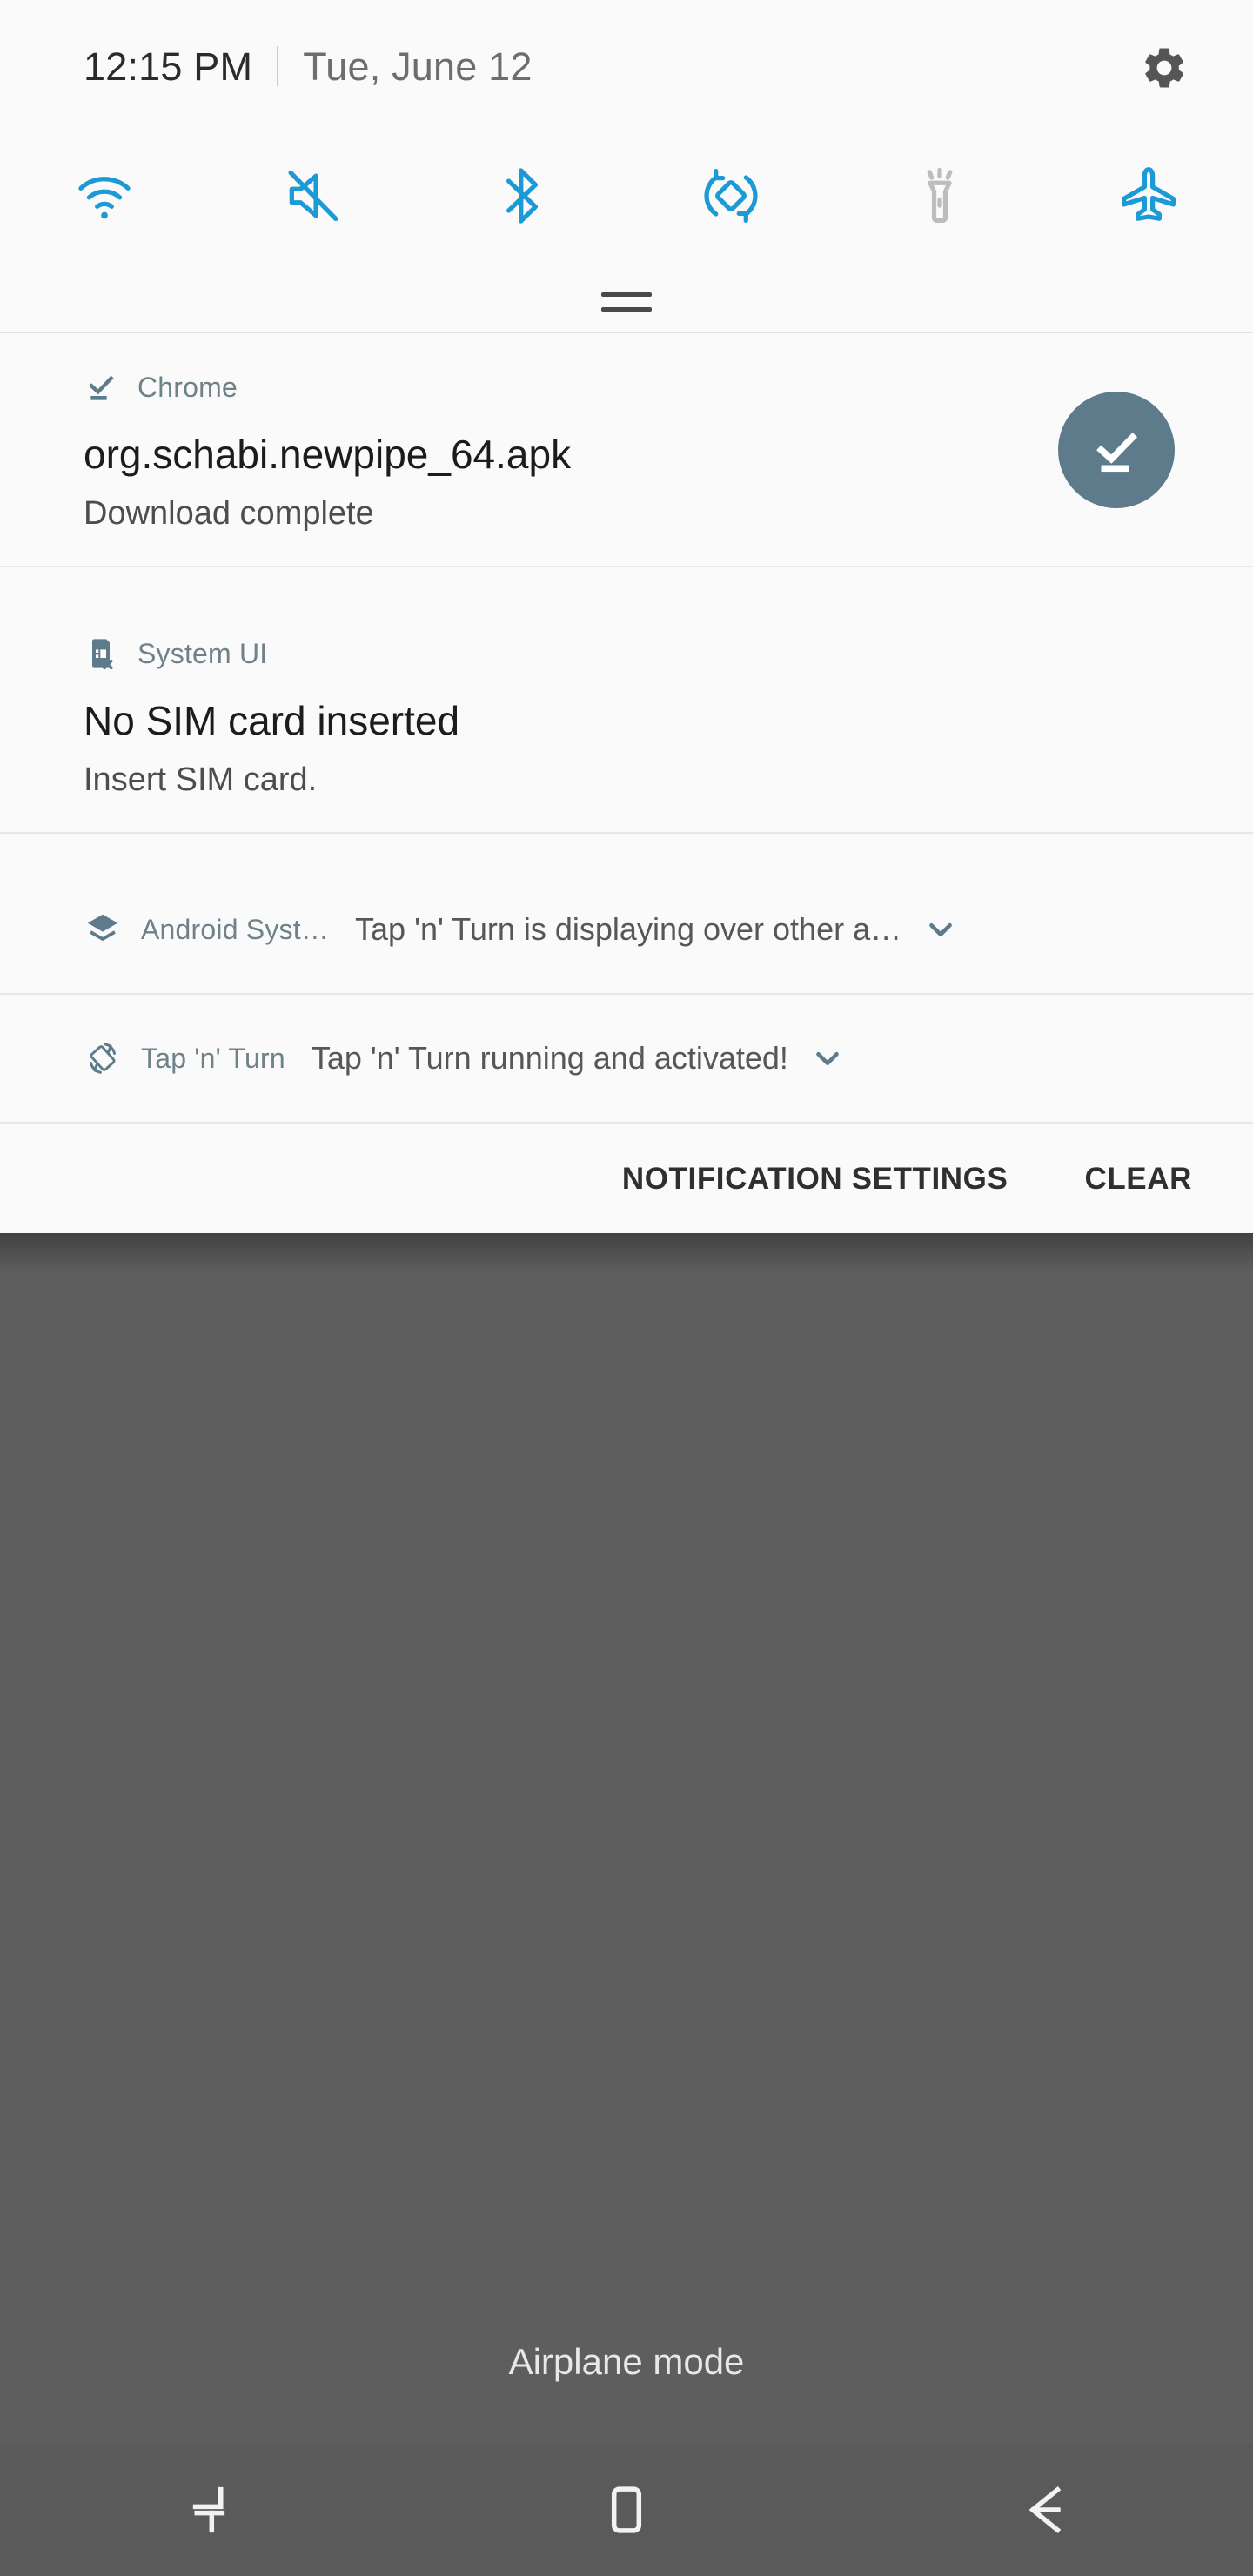 The image size is (1253, 2576). I want to click on nav-recents-button, so click(209, 2510).